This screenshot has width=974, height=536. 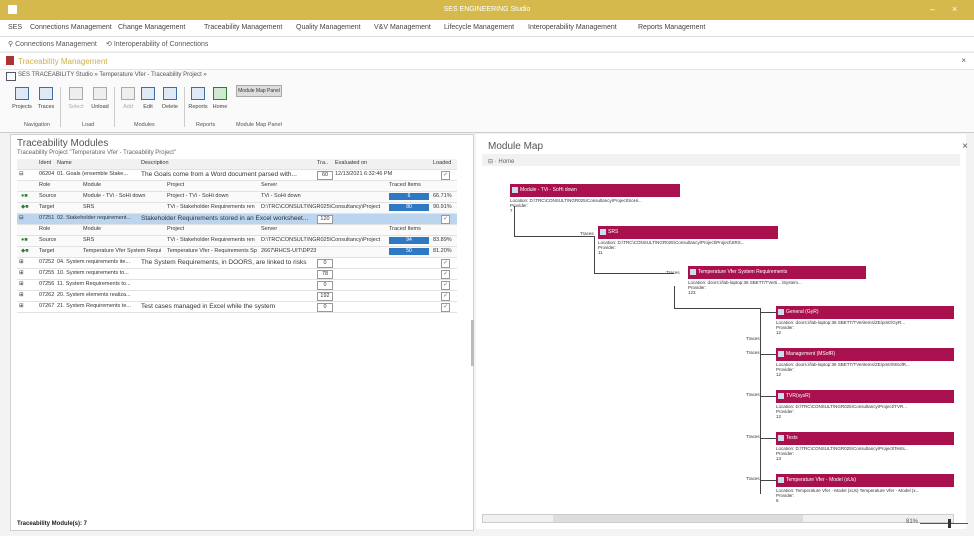 I want to click on crumb-interoperability: ⟲ Interoperability of Connections, so click(x=157, y=44).